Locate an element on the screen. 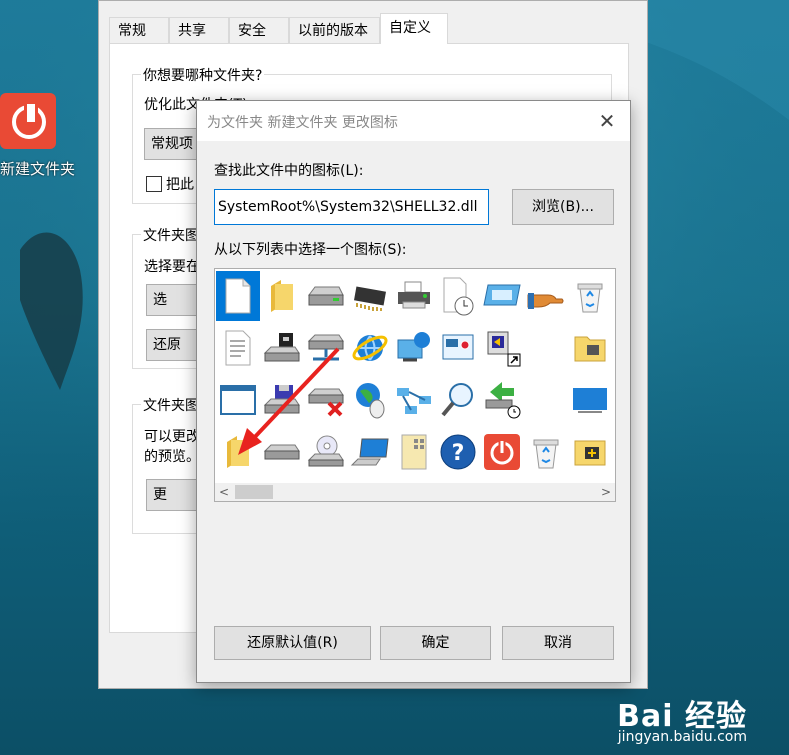 This screenshot has width=789, height=755. baidu-watermark: Bai 经验 jingyan.baidu.com is located at coordinates (682, 718).